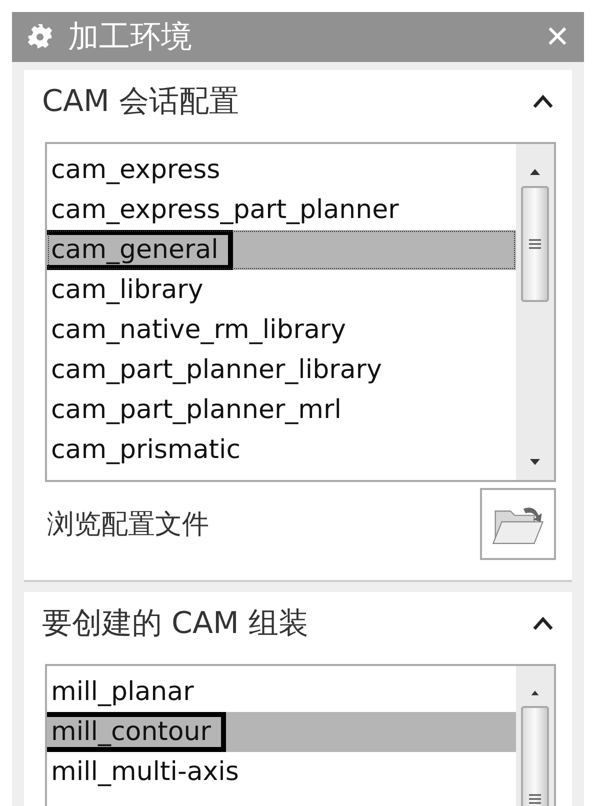  I want to click on window-title: 加工环境, so click(130, 37).